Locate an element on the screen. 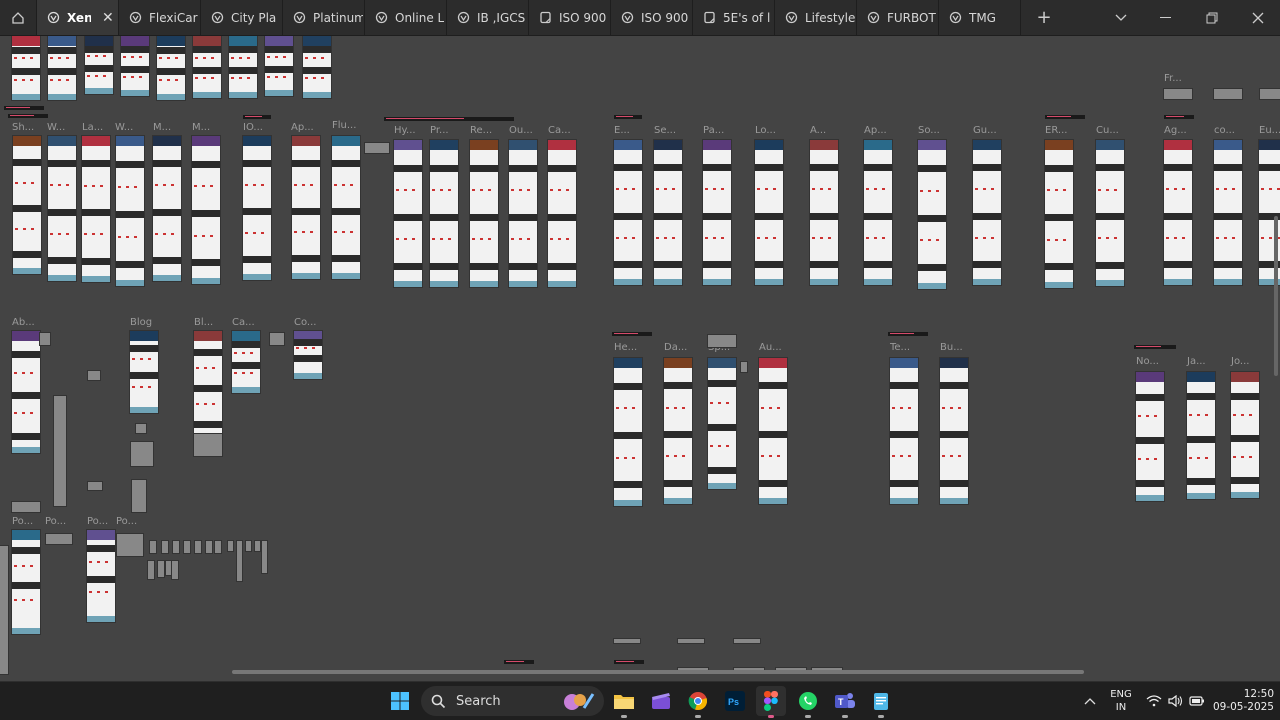  start-button is located at coordinates (400, 701).